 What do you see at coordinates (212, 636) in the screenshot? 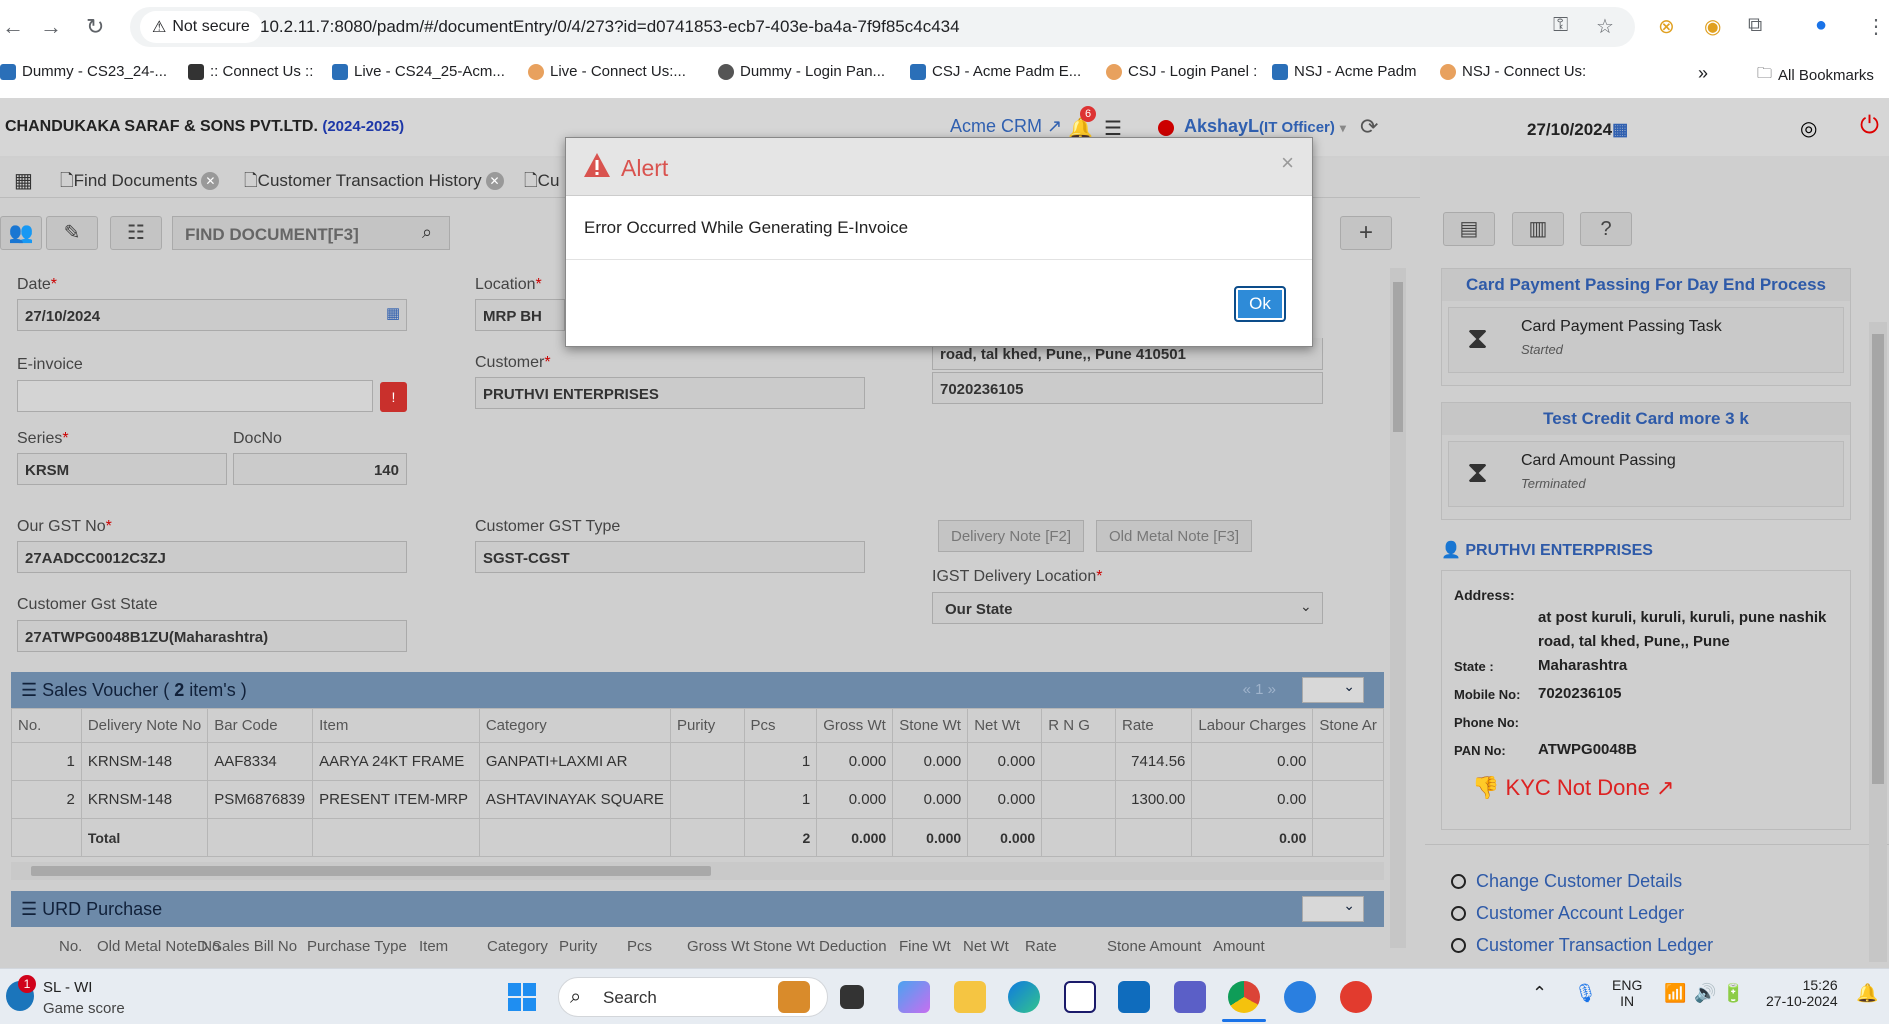
I see `customer-gst-state-input: 27ATWPG0048B1ZU(Maharashtra)` at bounding box center [212, 636].